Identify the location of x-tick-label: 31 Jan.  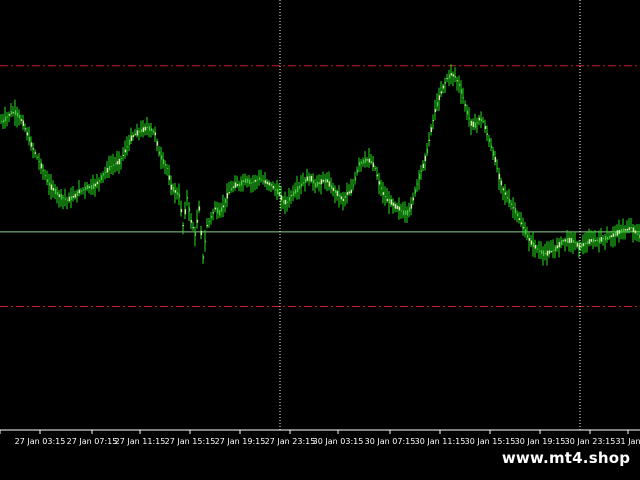
(627, 441).